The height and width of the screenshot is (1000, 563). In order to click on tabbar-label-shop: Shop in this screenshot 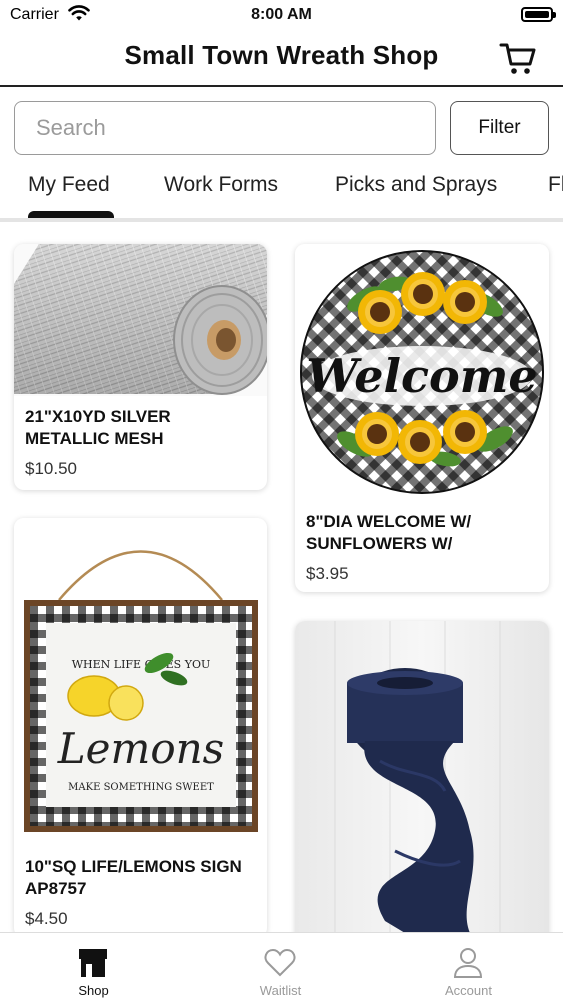, I will do `click(93, 990)`.